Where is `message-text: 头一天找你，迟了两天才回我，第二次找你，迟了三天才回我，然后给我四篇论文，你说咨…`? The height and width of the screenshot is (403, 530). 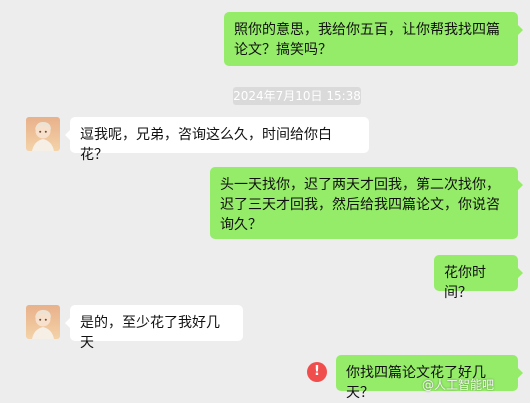
message-text: 头一天找你，迟了两天才回我，第二次找你，迟了三天才回我，然后给我四篇论文，你说咨… is located at coordinates (360, 205).